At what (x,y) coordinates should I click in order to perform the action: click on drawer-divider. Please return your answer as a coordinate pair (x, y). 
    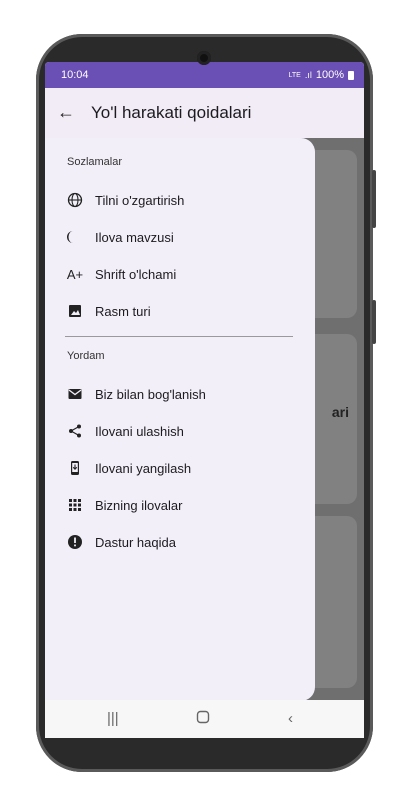
    Looking at the image, I should click on (179, 336).